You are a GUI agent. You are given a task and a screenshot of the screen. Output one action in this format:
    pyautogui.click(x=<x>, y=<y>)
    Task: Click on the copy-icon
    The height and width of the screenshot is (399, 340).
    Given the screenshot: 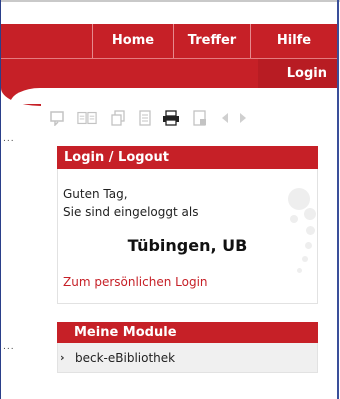 What is the action you would take?
    pyautogui.click(x=118, y=118)
    